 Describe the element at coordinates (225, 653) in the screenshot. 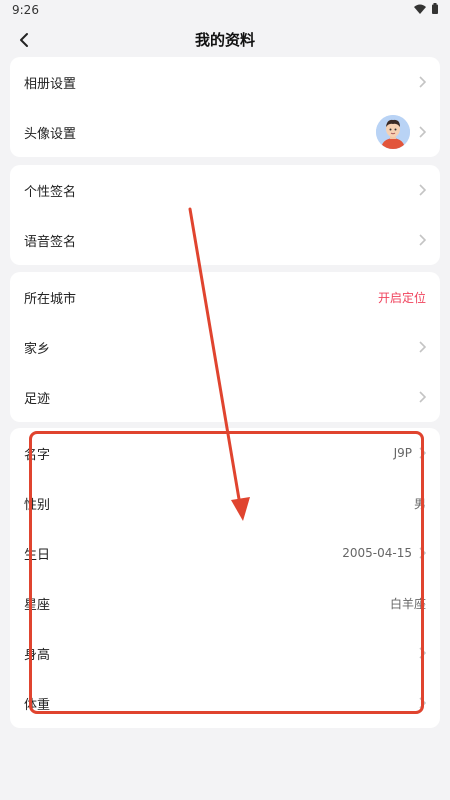

I see `height-row: 身高` at that location.